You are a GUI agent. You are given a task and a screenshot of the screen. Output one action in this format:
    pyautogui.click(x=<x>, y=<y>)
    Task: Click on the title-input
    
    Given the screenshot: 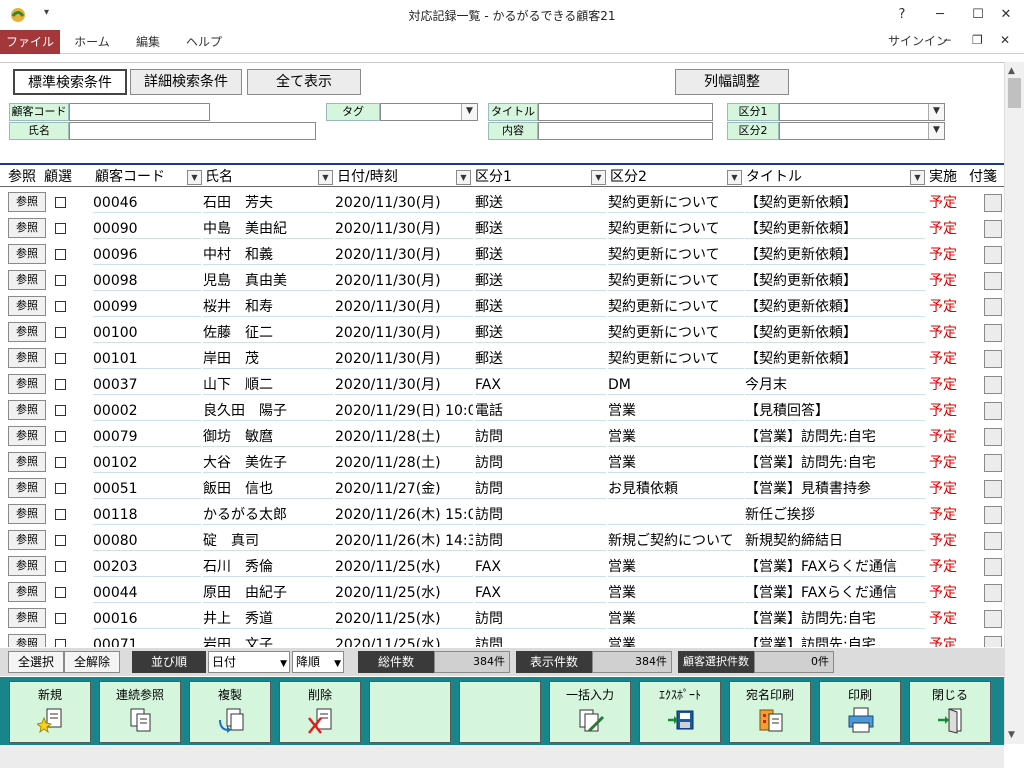 What is the action you would take?
    pyautogui.click(x=625, y=112)
    